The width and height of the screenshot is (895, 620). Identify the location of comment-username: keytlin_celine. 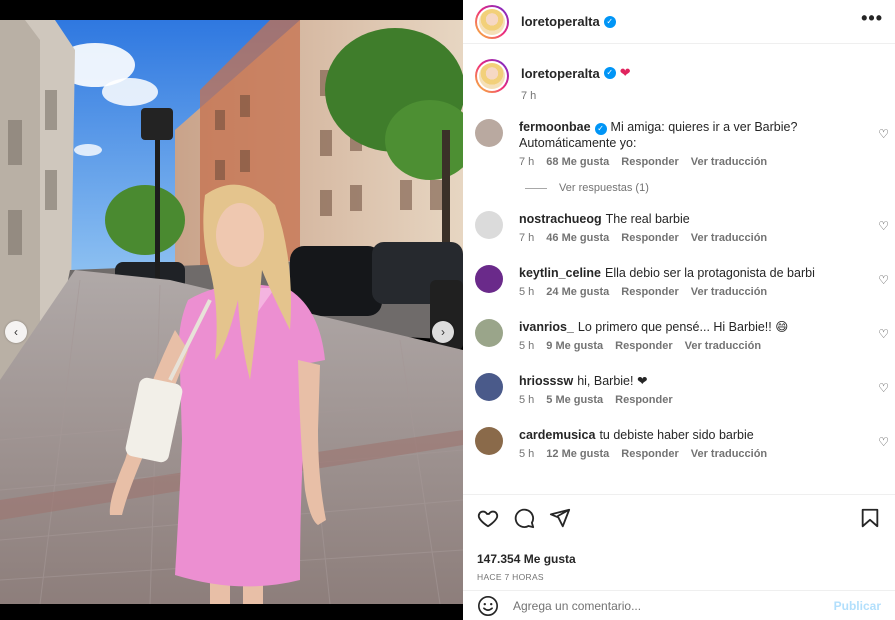
(560, 273).